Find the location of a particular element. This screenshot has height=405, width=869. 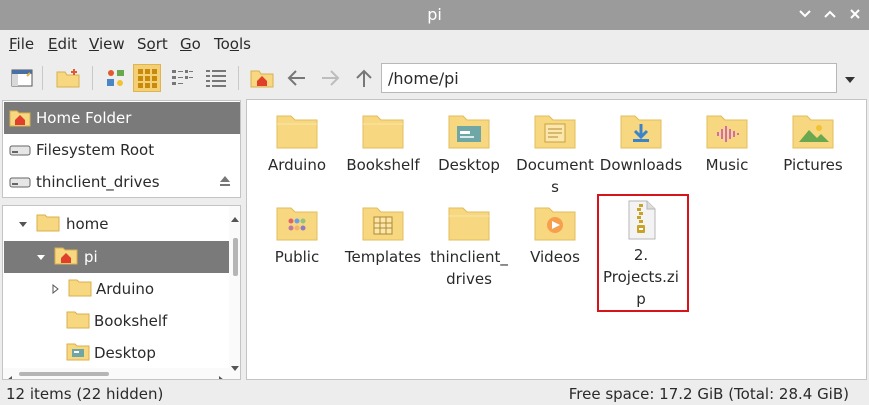

scroll-up-icon is located at coordinates (235, 217).